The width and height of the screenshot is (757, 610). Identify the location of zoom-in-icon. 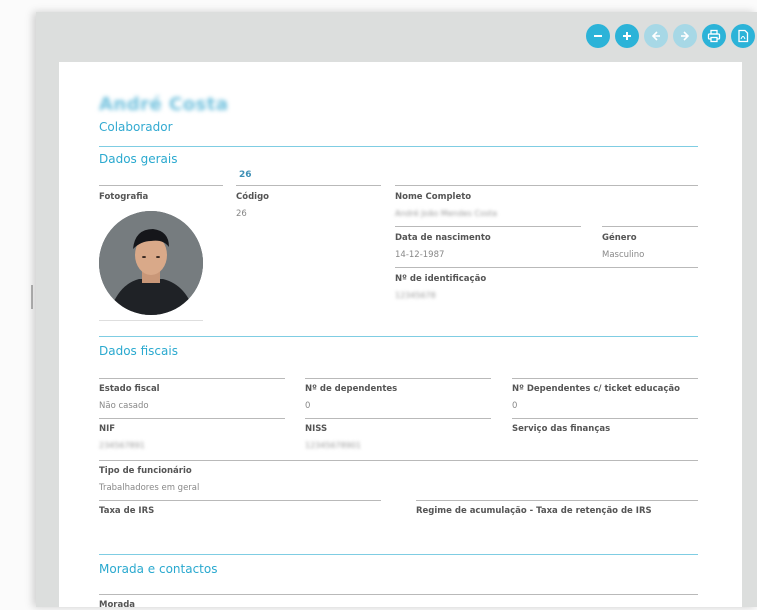
(627, 36).